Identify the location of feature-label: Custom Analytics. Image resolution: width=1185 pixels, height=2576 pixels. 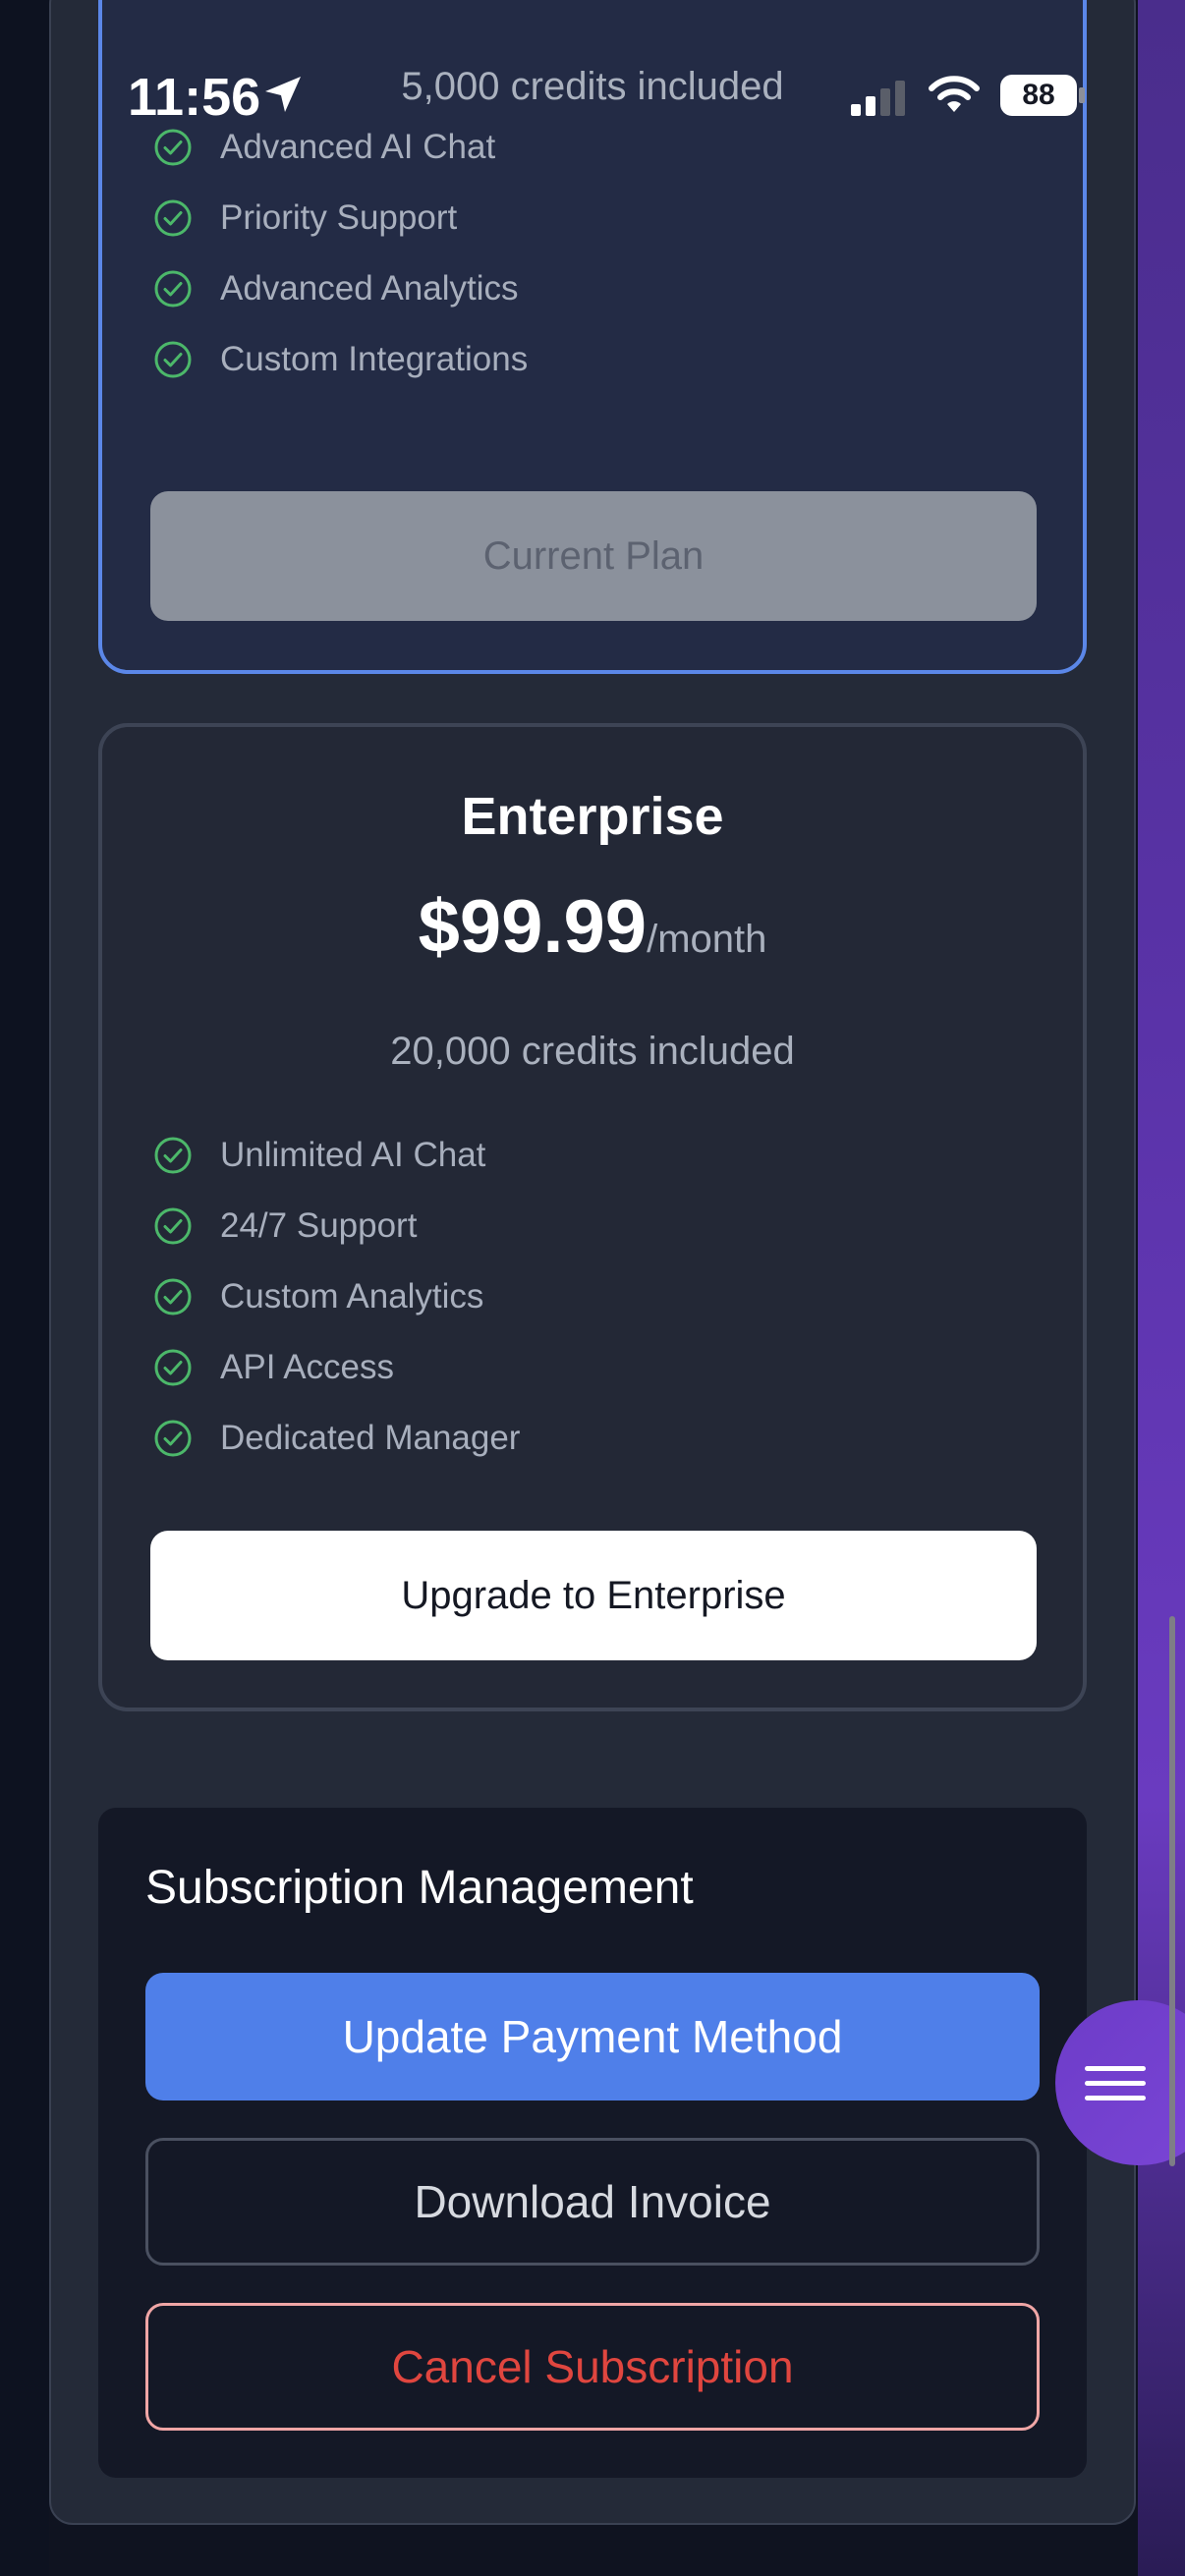
(352, 1296).